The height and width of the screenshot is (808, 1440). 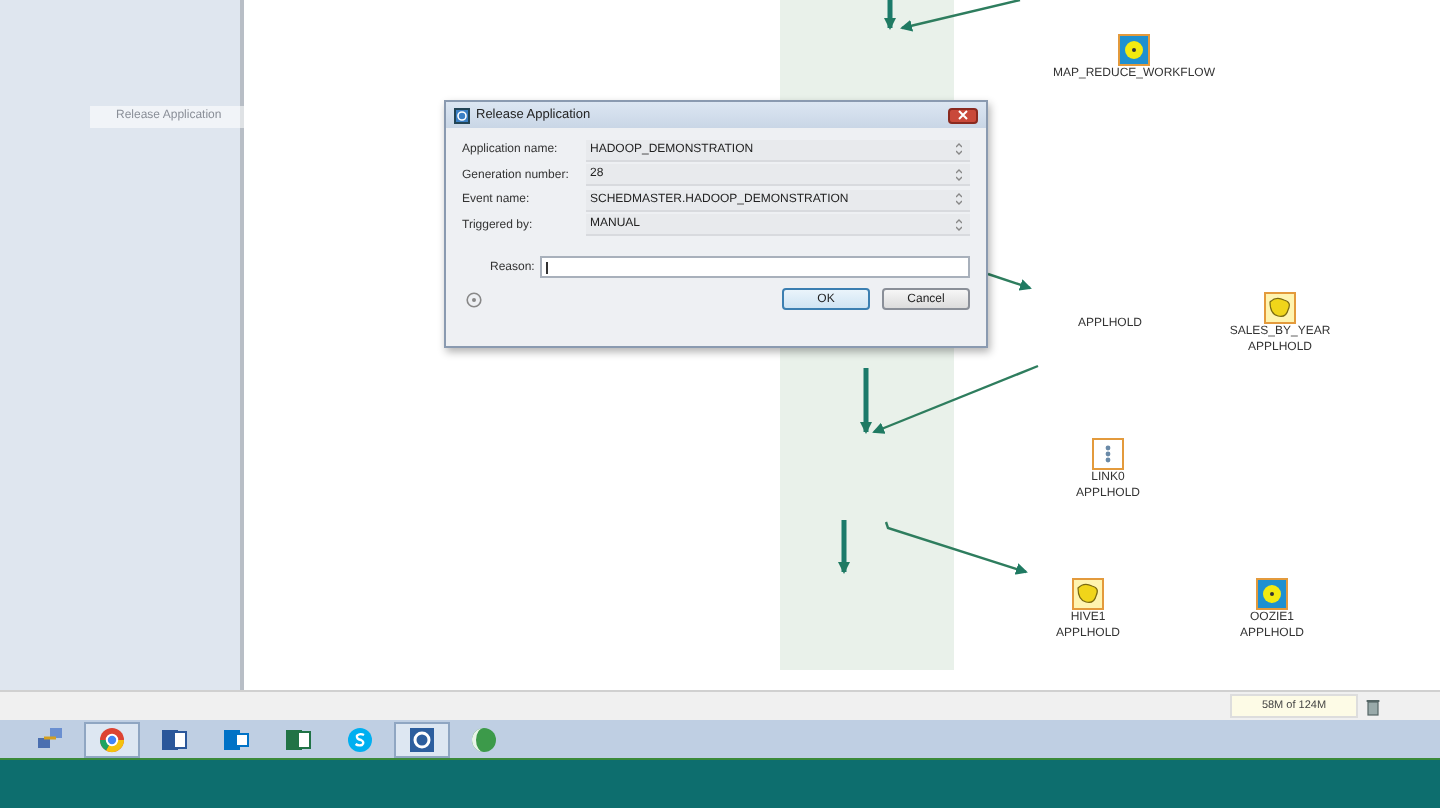 What do you see at coordinates (462, 115) in the screenshot?
I see `app-icon` at bounding box center [462, 115].